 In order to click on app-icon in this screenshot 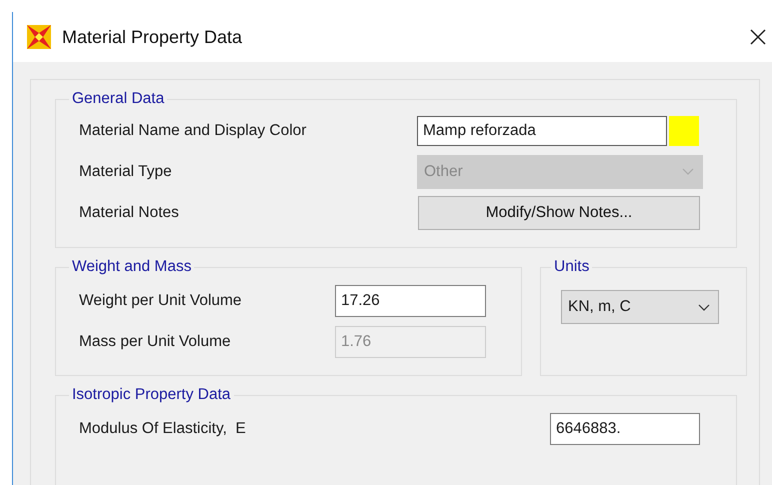, I will do `click(39, 37)`.